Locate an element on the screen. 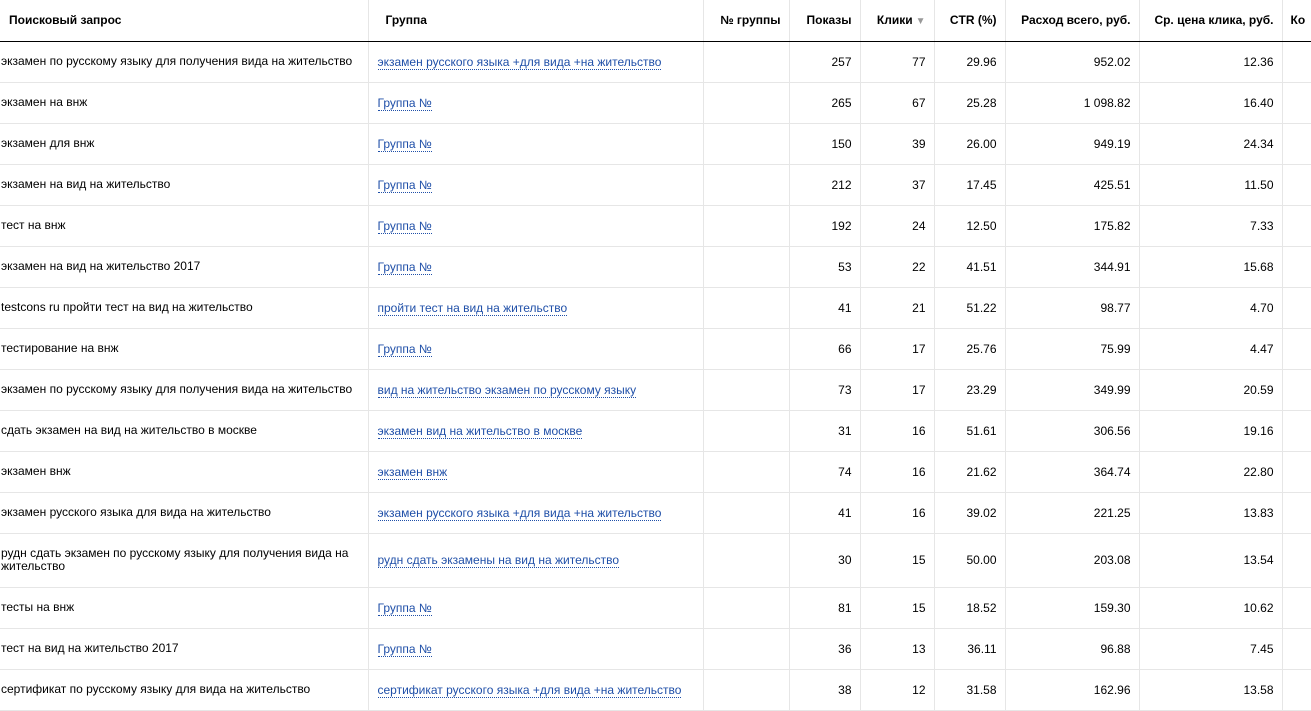 This screenshot has width=1311, height=711. clicks-cell: 15 is located at coordinates (896, 560).